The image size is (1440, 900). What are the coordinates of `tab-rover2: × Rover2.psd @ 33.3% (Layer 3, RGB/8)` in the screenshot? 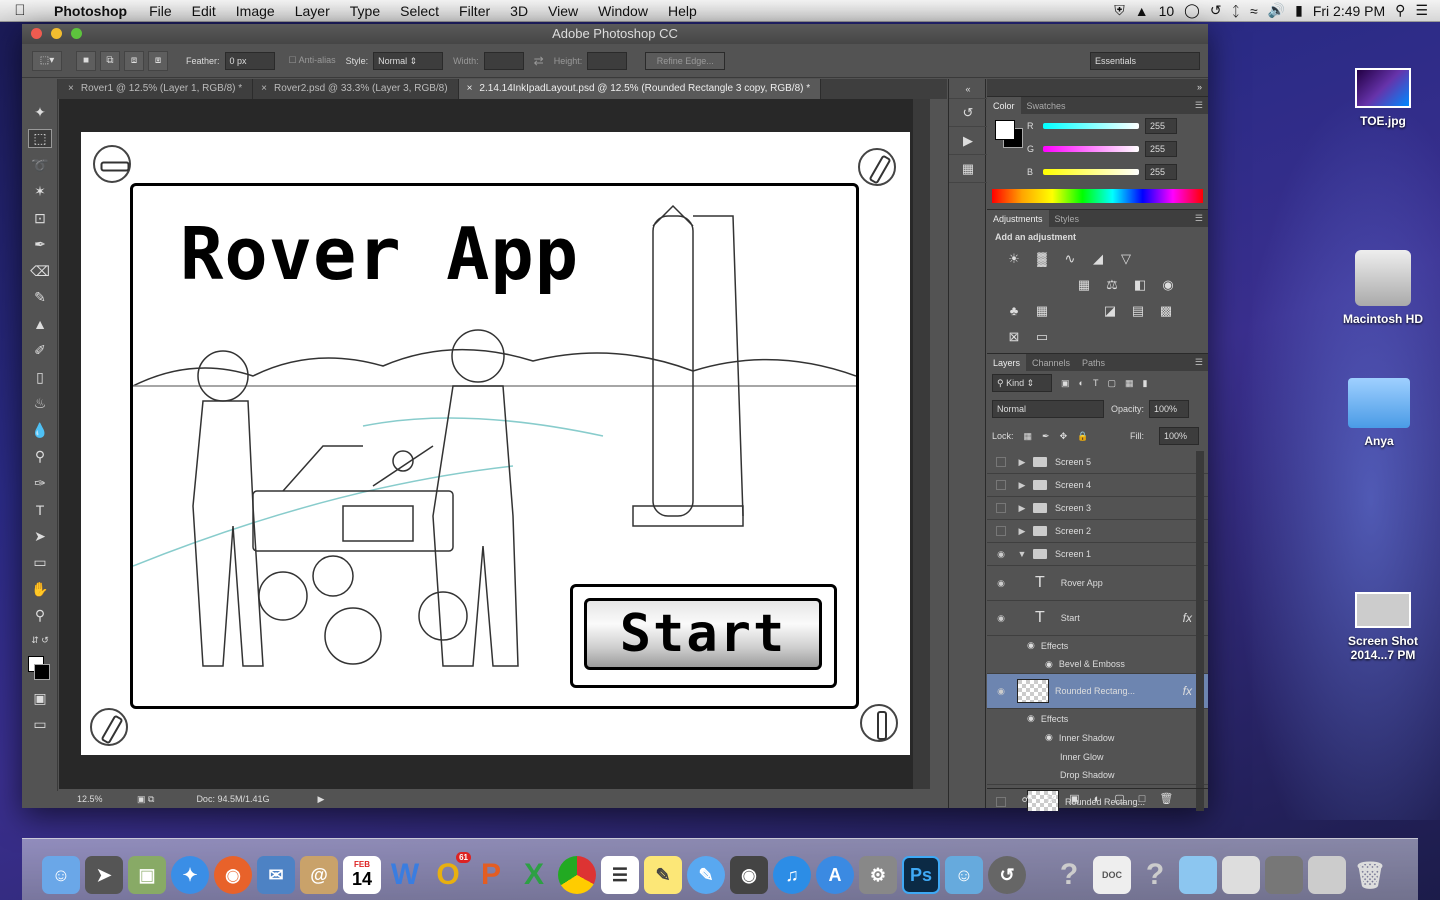 It's located at (356, 89).